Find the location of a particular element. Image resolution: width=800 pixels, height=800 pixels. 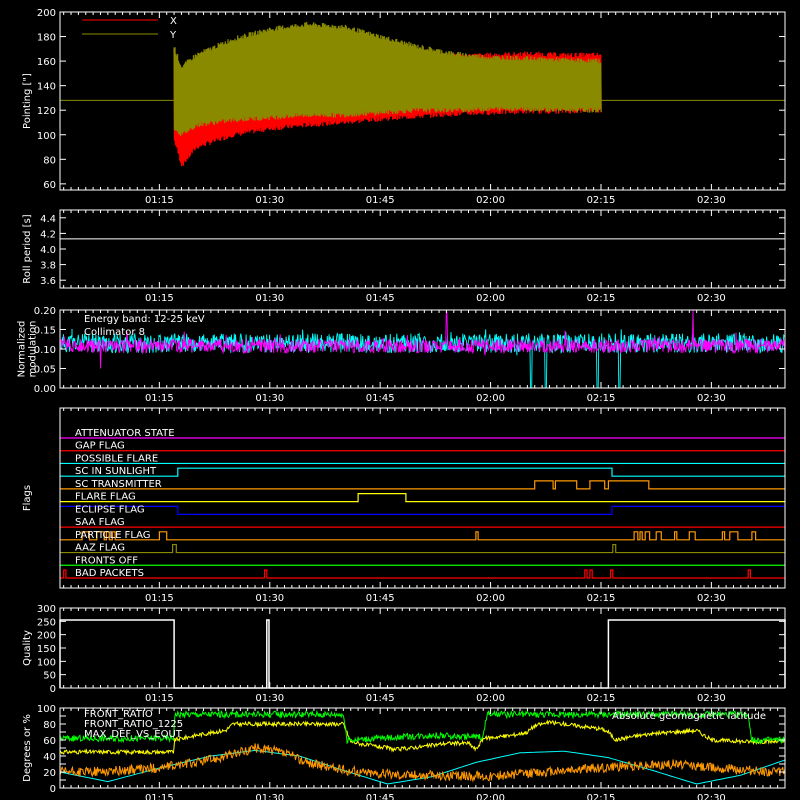

pointing-xtick-label: 02:15 is located at coordinates (601, 200).